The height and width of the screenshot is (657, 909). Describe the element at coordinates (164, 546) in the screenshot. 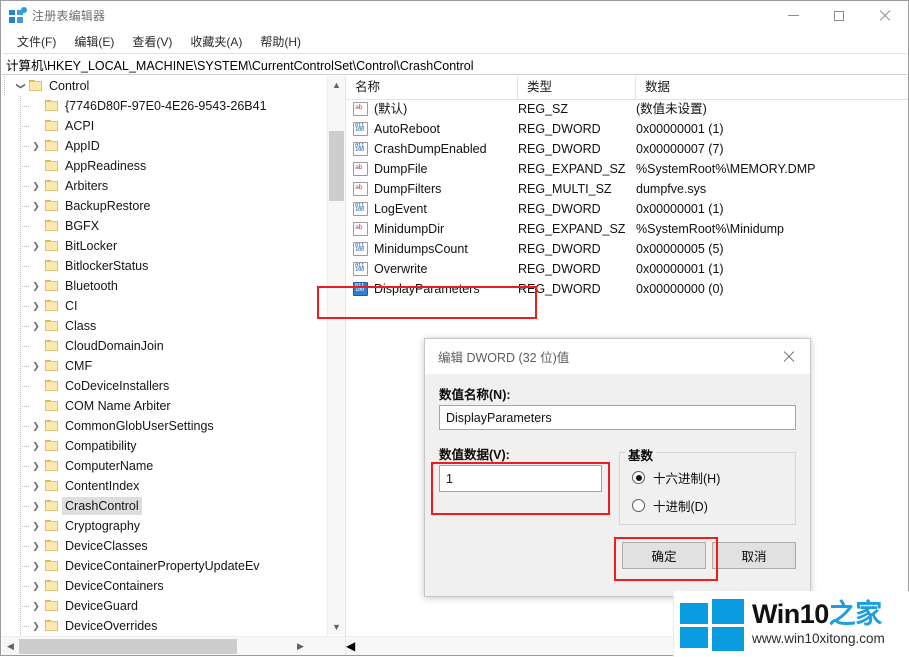

I see `tree-item: ❯ DeviceClasses` at that location.